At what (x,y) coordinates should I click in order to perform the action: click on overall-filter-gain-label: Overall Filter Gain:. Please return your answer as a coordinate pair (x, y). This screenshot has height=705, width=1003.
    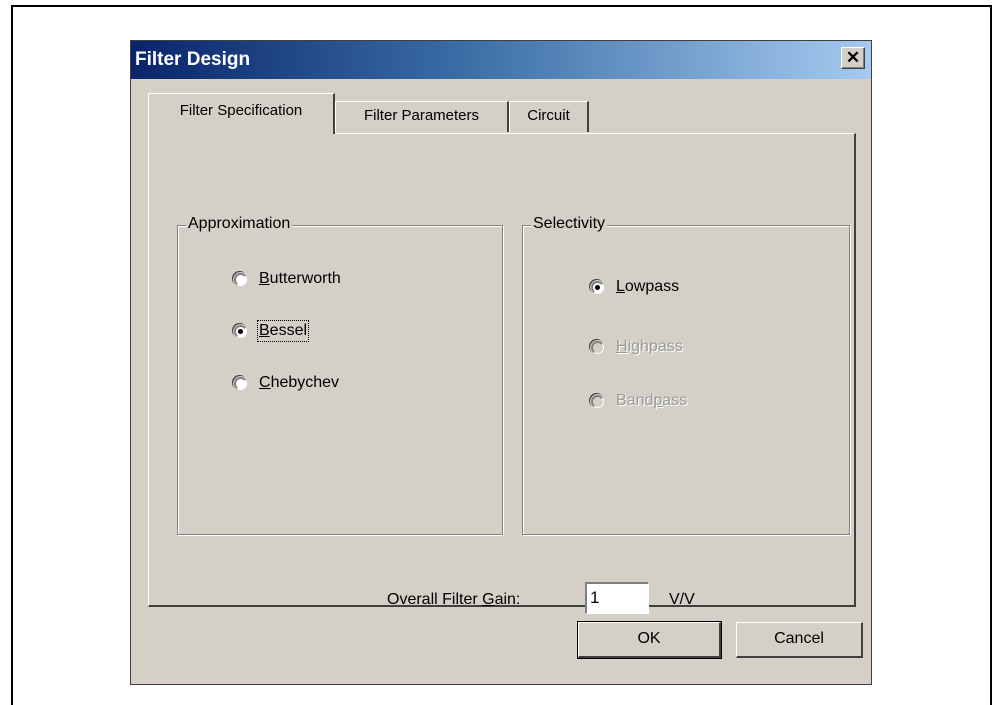
    Looking at the image, I should click on (454, 599).